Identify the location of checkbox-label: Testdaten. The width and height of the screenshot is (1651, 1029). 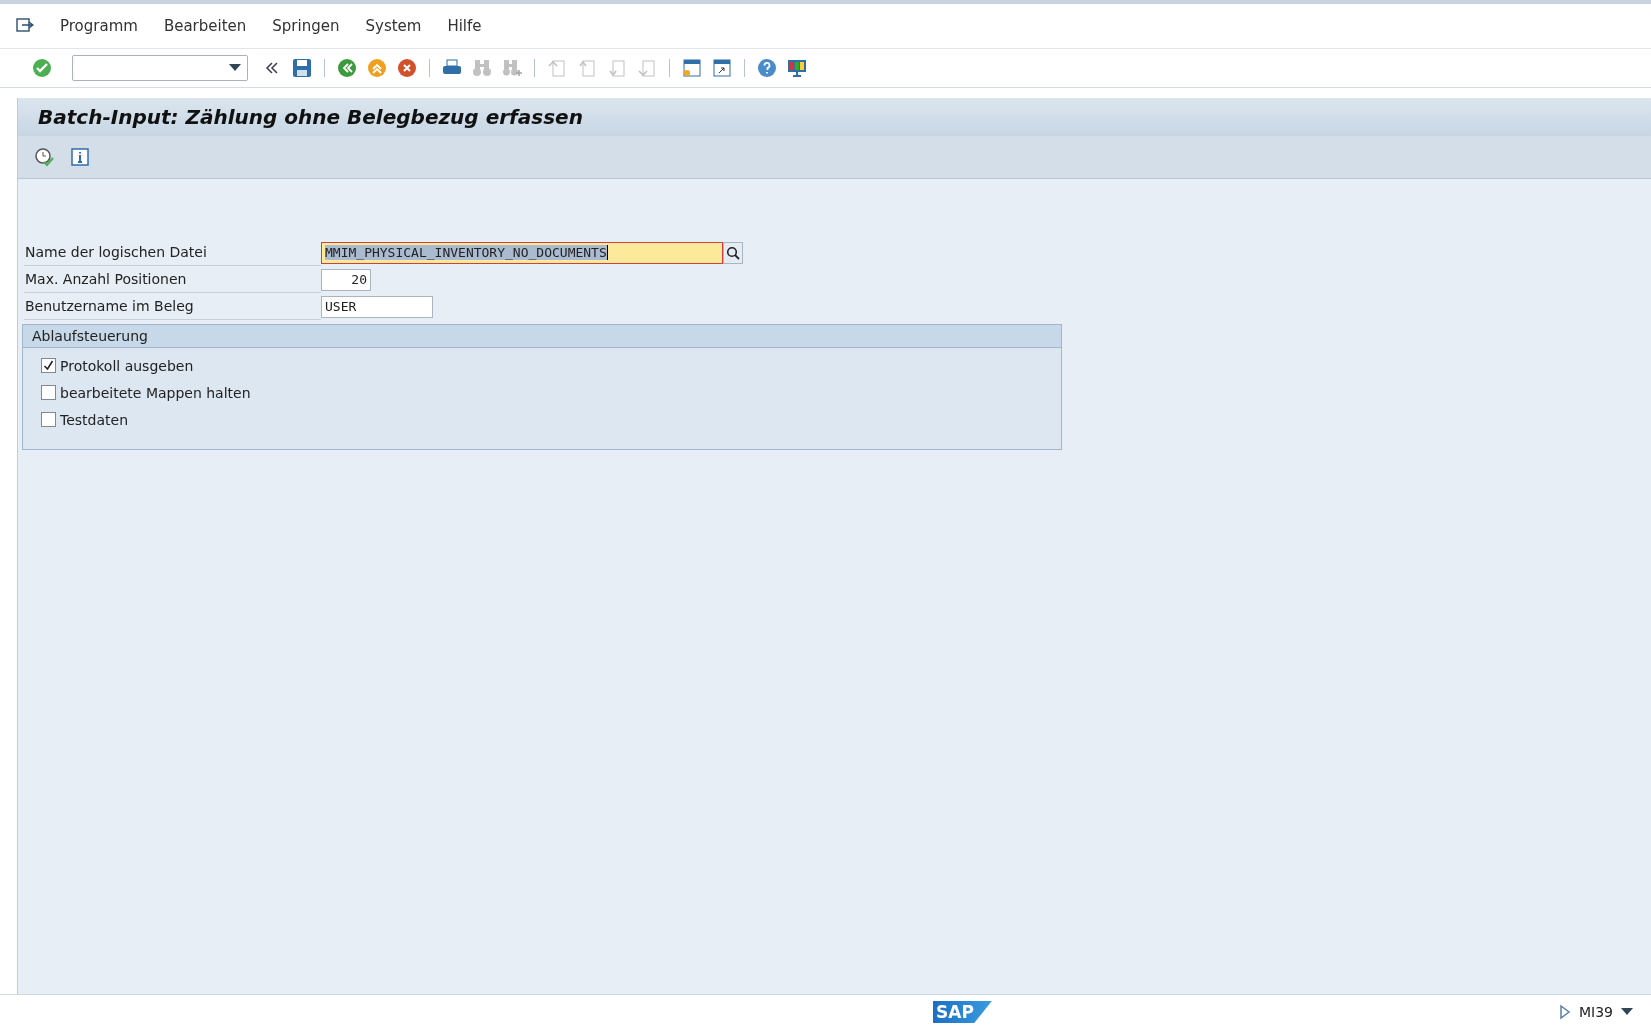
(94, 419).